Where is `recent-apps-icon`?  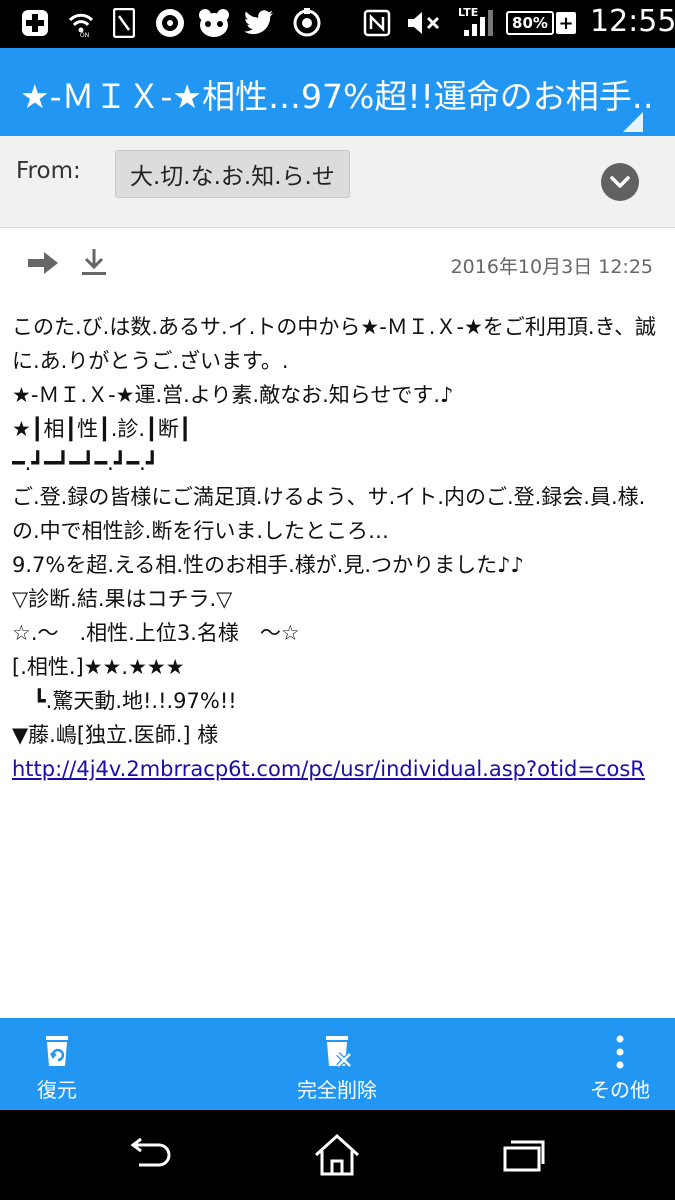 recent-apps-icon is located at coordinates (524, 1156).